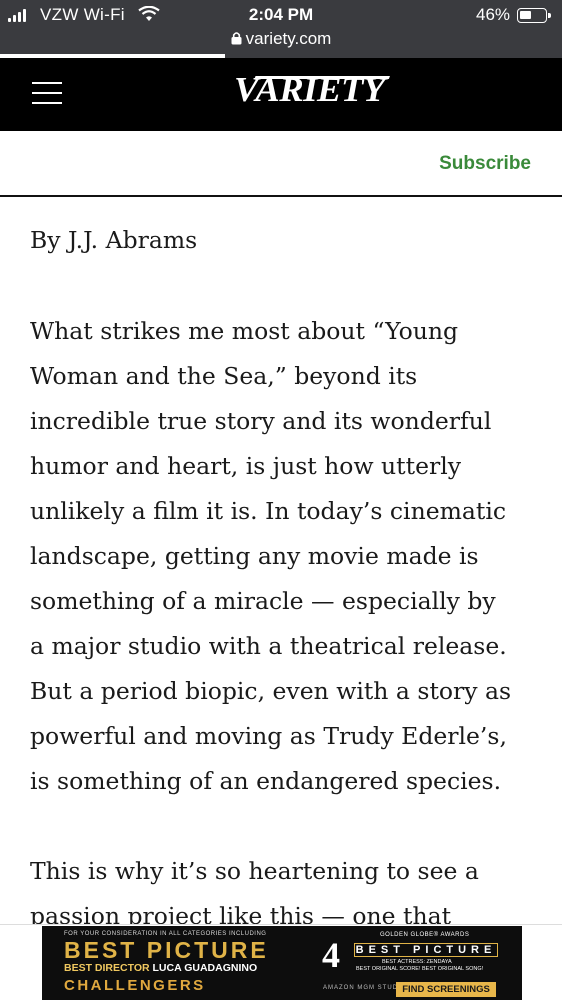 The height and width of the screenshot is (1000, 562). Describe the element at coordinates (224, 376) in the screenshot. I see `paragraph-line: Woman and the Sea,” beyond its` at that location.